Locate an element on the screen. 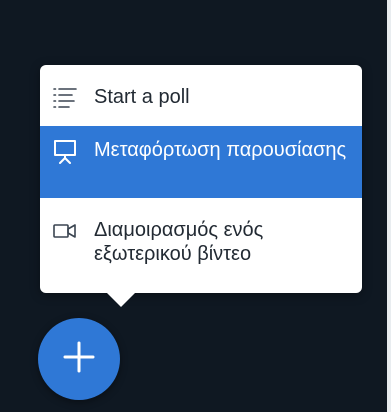  list-icon is located at coordinates (65, 97).